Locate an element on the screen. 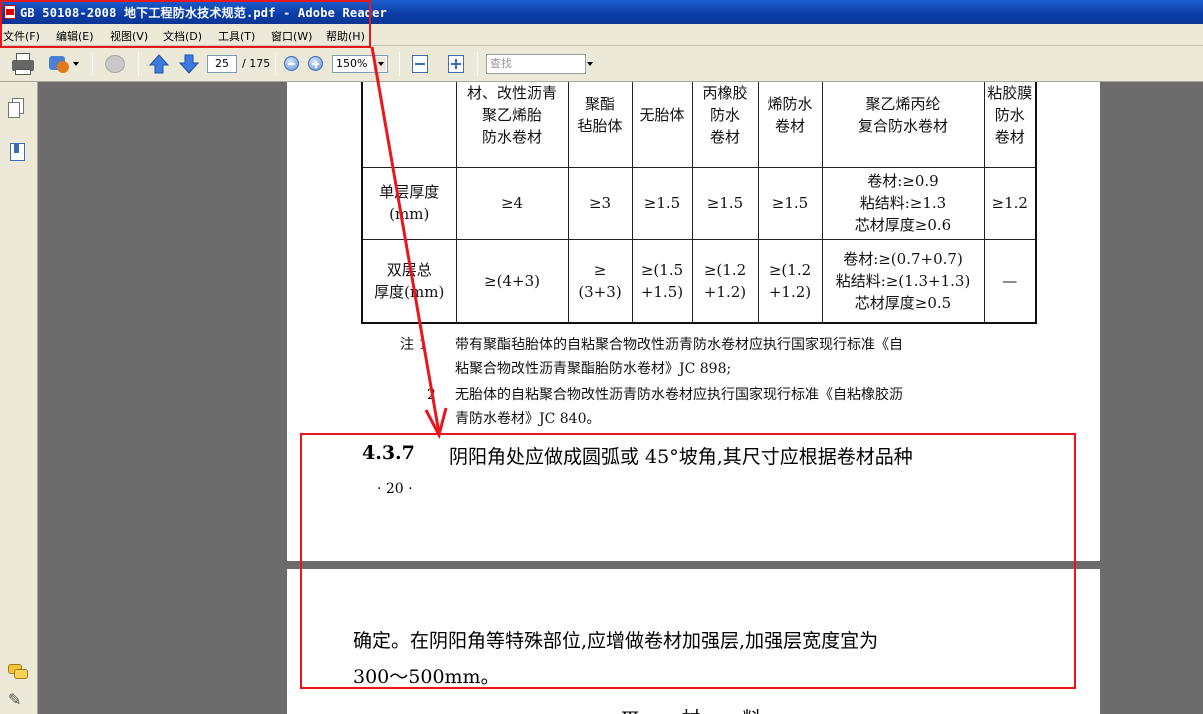 This screenshot has width=1203, height=714. note-line: 无胎体的自粘聚合物改性沥青防水卷材应执行国家现行标准《自粘橡胶沥 is located at coordinates (679, 395).